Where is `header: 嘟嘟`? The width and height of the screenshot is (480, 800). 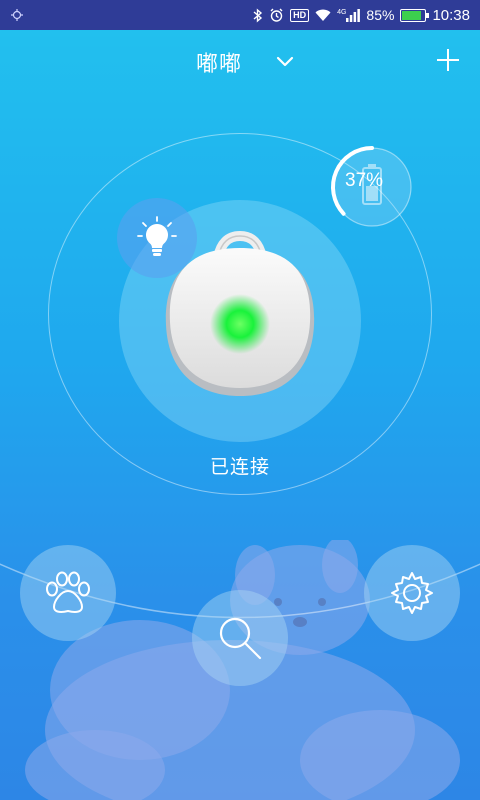
header: 嘟嘟 is located at coordinates (240, 61).